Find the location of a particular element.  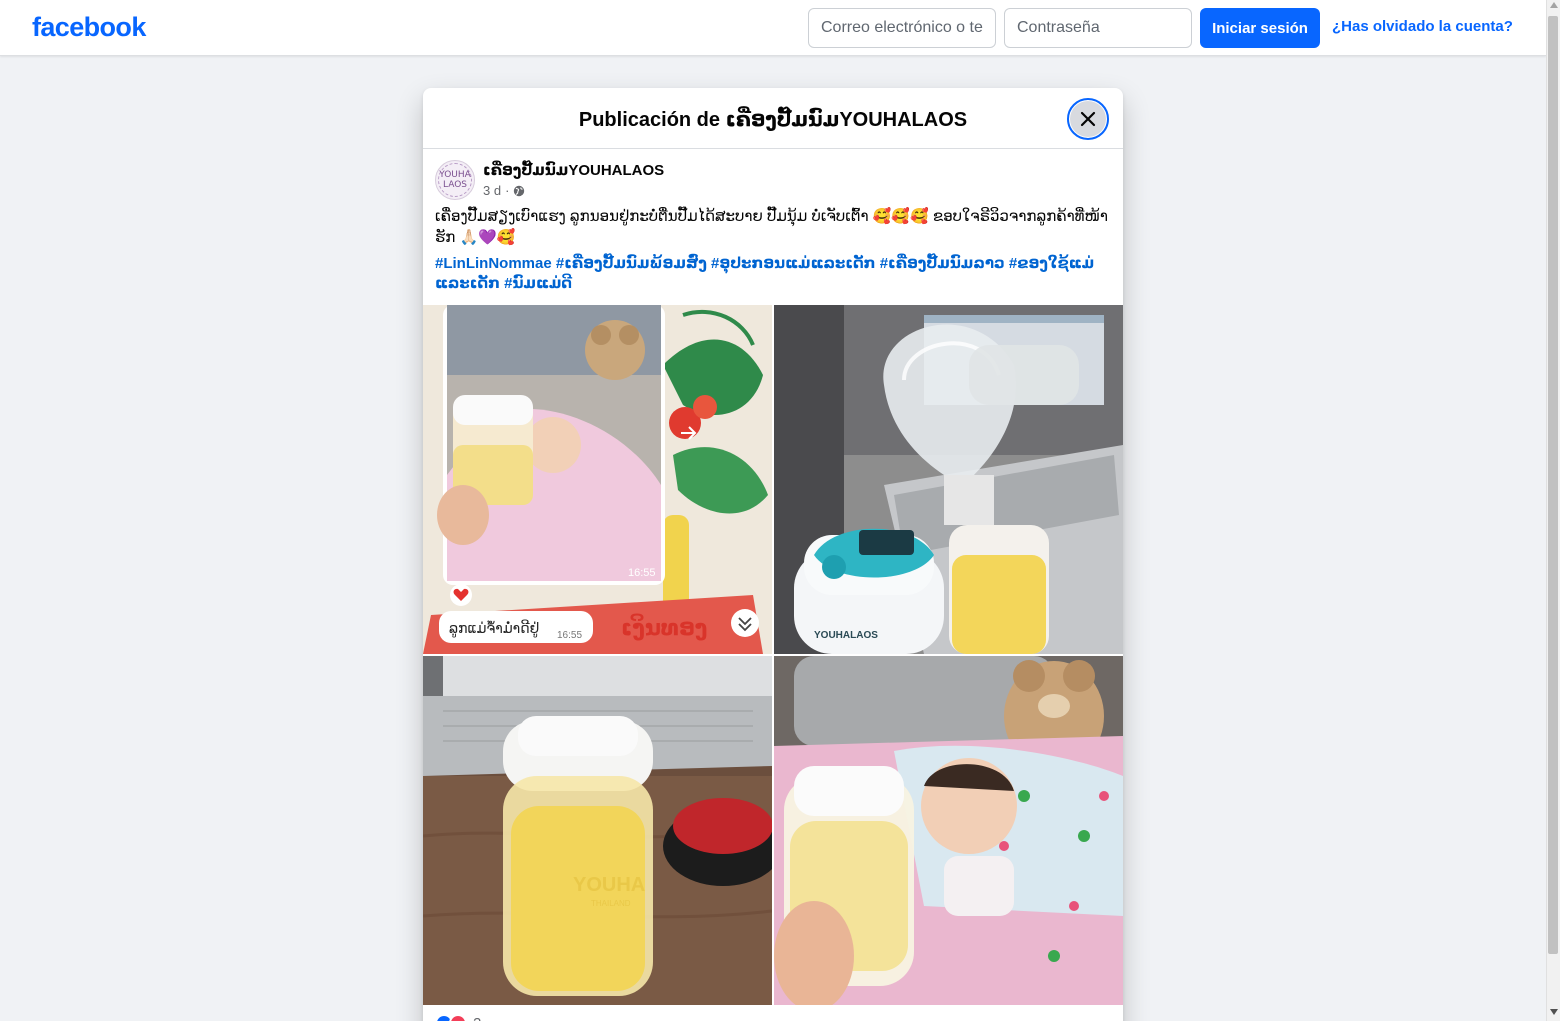

dialog-header: Publicación de ເຄື່ອງປັ໊ມນົມYOUHALAOS is located at coordinates (773, 118).